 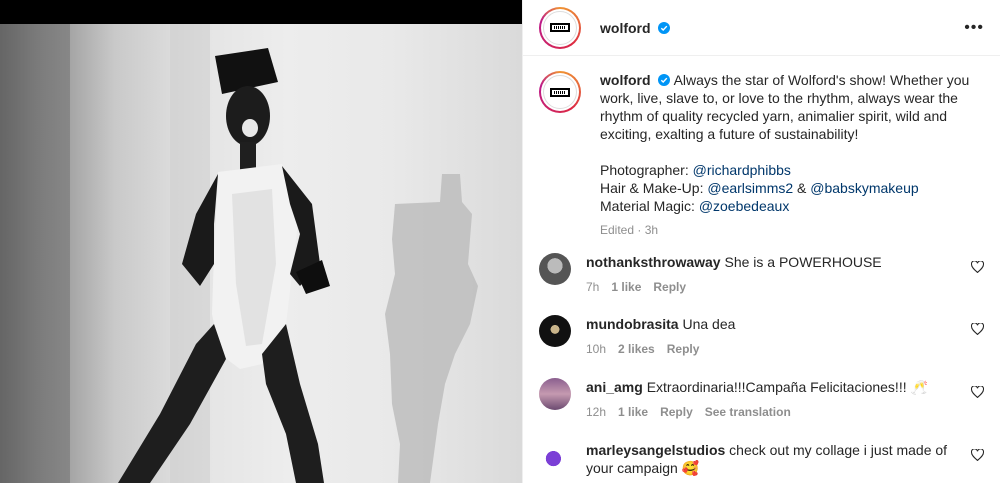 What do you see at coordinates (635, 28) in the screenshot?
I see `author-username: wolford` at bounding box center [635, 28].